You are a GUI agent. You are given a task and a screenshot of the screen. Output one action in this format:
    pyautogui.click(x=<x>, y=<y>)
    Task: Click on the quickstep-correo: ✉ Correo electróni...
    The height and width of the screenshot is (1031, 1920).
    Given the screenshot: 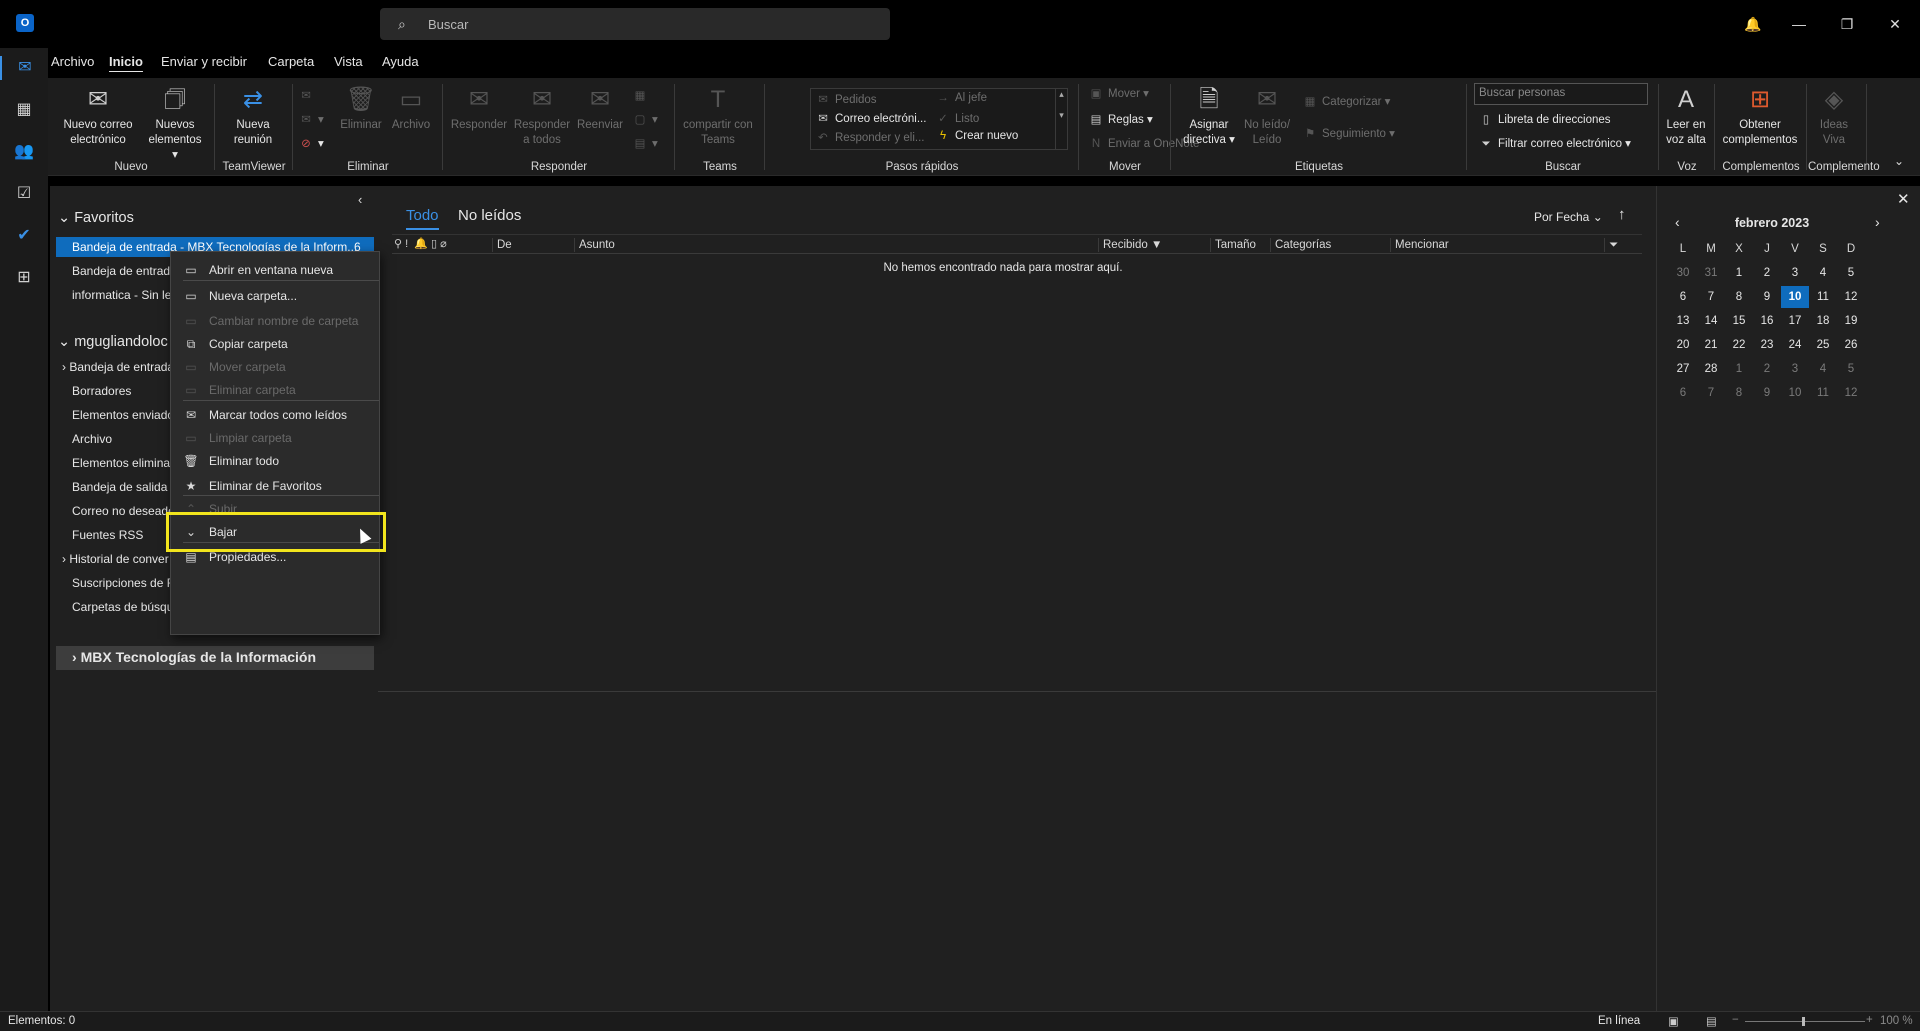 What is the action you would take?
    pyautogui.click(x=870, y=118)
    